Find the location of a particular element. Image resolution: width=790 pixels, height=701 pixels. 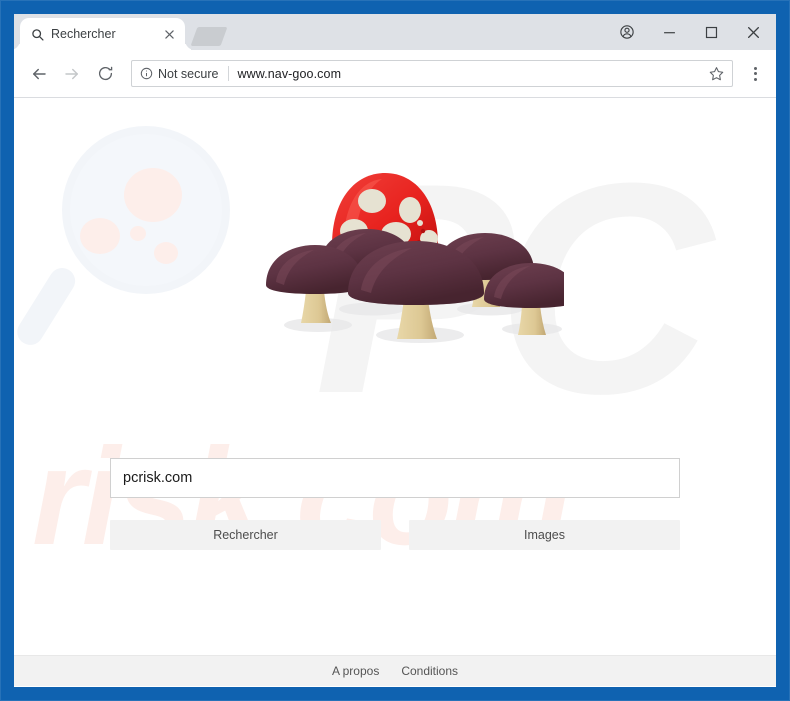

profile-avatar-icon is located at coordinates (627, 32).